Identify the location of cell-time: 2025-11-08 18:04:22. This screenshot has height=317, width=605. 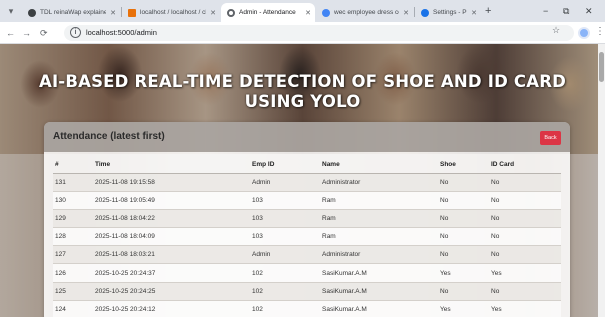
(171, 219).